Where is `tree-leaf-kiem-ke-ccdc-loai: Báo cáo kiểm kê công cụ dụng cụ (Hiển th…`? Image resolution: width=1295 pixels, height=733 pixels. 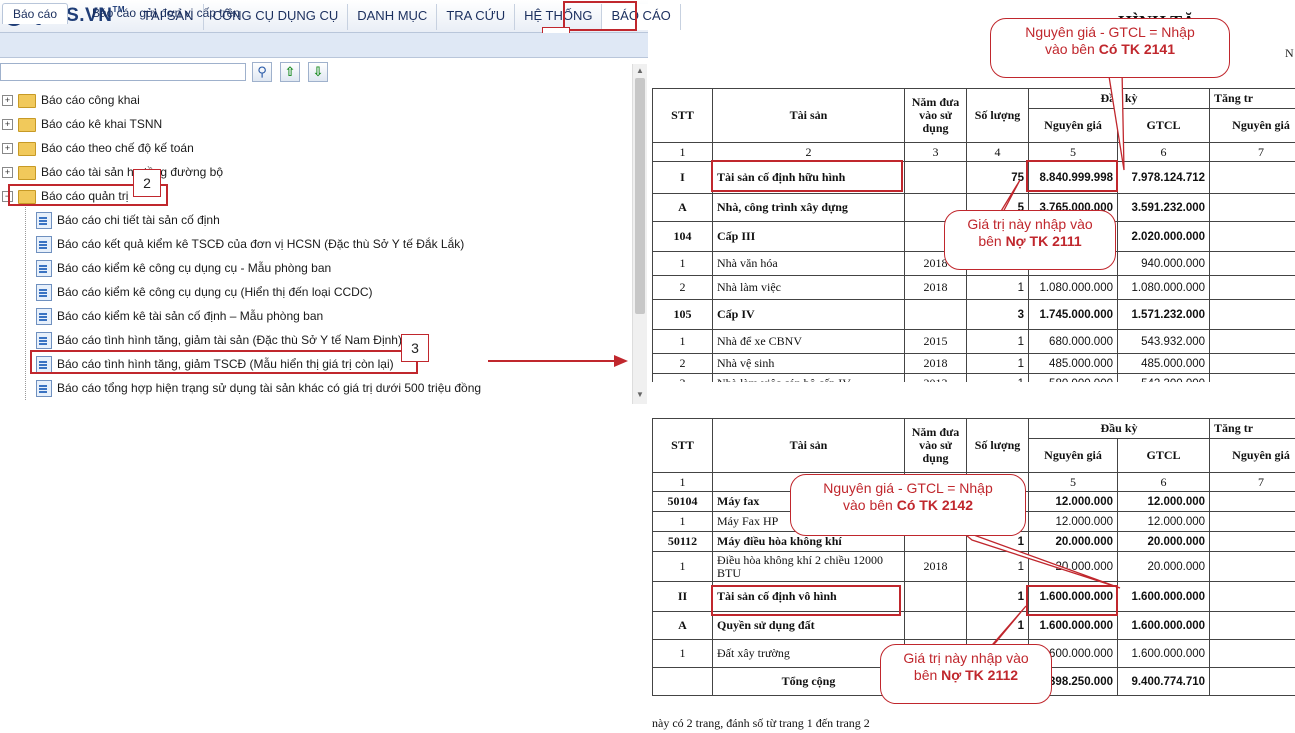
tree-leaf-kiem-ke-ccdc-loai: Báo cáo kiểm kê công cụ dụng cụ (Hiển th… is located at coordinates (204, 292).